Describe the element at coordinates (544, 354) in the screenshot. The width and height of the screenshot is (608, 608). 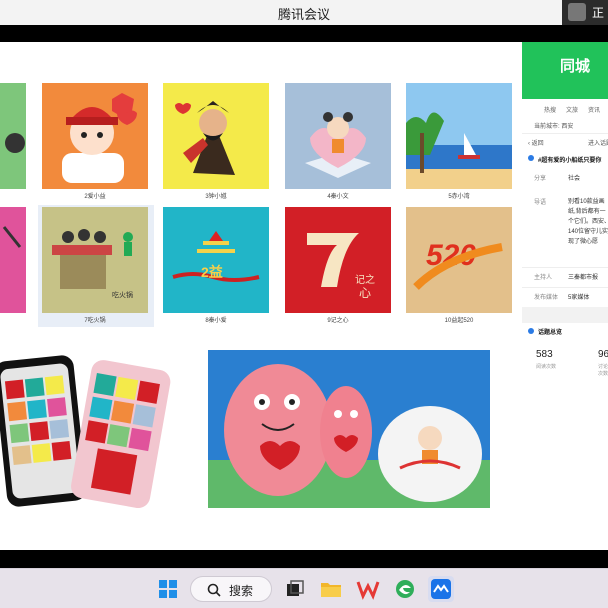
I see `stat-reads-value: 583` at that location.